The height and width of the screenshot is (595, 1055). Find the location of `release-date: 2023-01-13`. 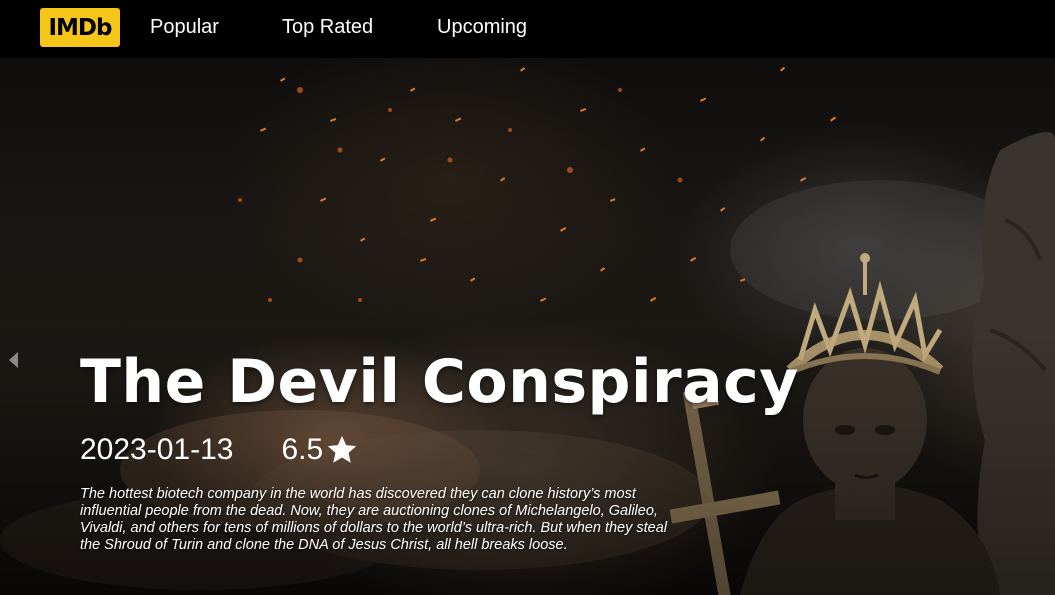

release-date: 2023-01-13 is located at coordinates (157, 449).